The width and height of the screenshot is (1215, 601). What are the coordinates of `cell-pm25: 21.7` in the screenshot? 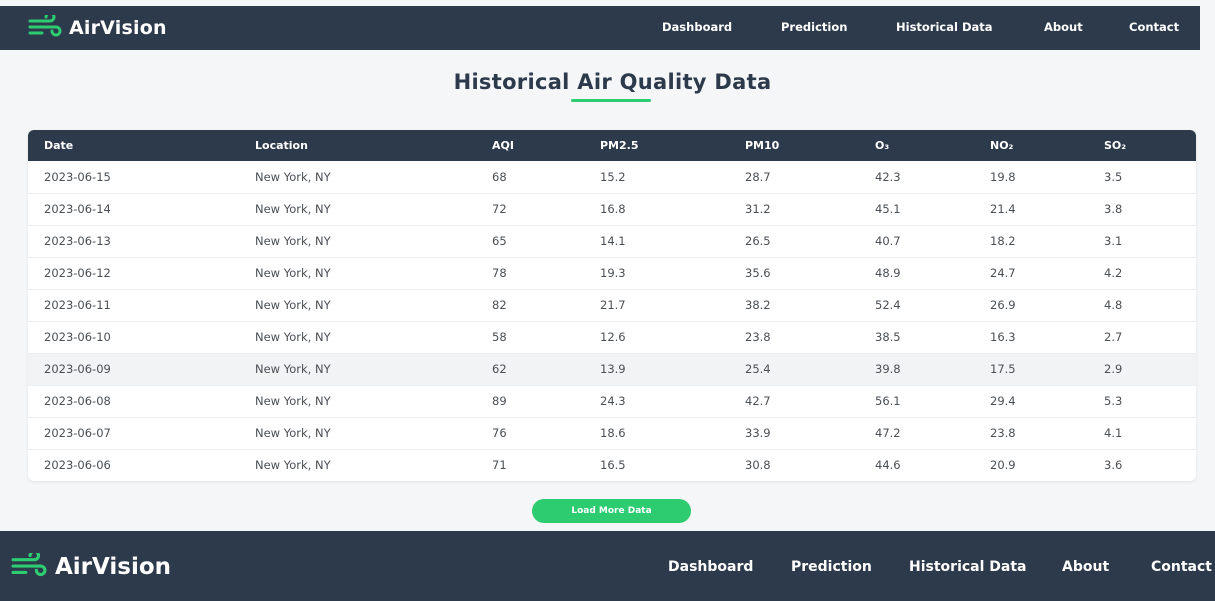 It's located at (613, 305).